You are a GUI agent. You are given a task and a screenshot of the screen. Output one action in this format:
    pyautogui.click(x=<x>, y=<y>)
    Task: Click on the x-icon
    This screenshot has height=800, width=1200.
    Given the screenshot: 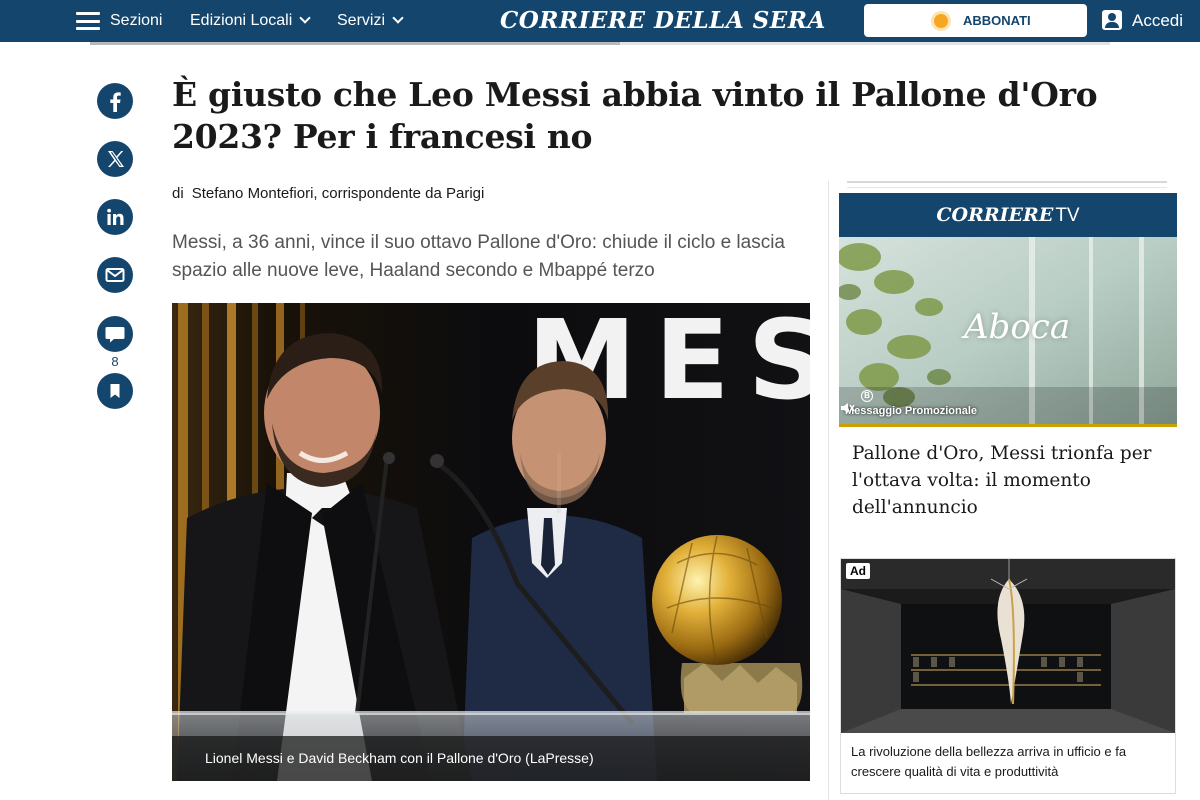 What is the action you would take?
    pyautogui.click(x=116, y=159)
    